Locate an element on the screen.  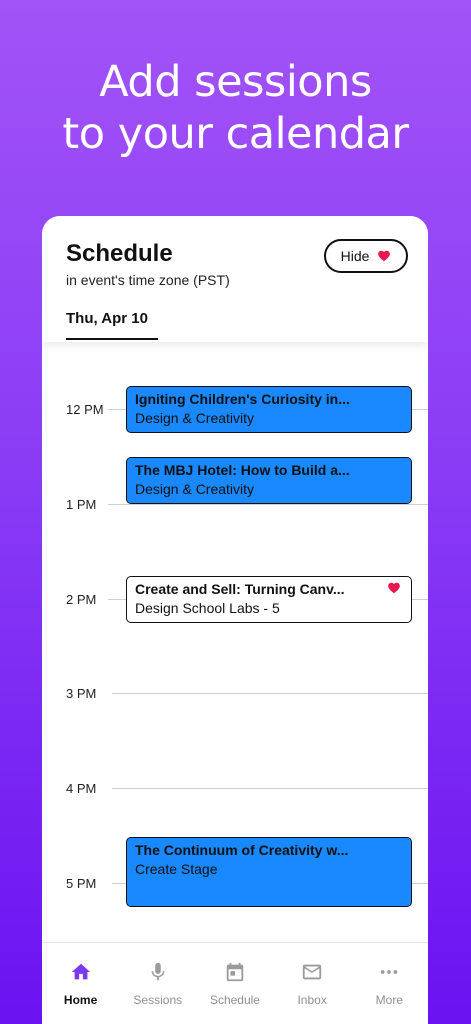
hour-label: 5 PM is located at coordinates (81, 883).